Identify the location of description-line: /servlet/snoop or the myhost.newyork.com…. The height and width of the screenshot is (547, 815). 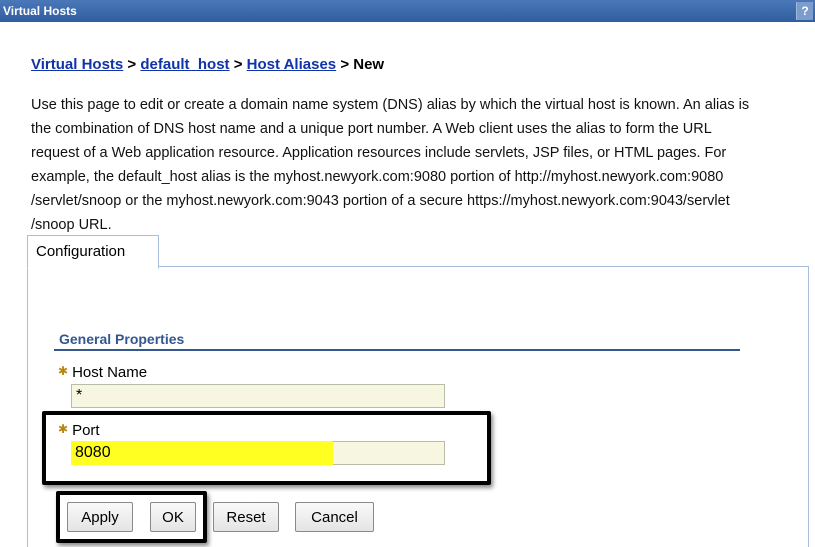
(380, 201).